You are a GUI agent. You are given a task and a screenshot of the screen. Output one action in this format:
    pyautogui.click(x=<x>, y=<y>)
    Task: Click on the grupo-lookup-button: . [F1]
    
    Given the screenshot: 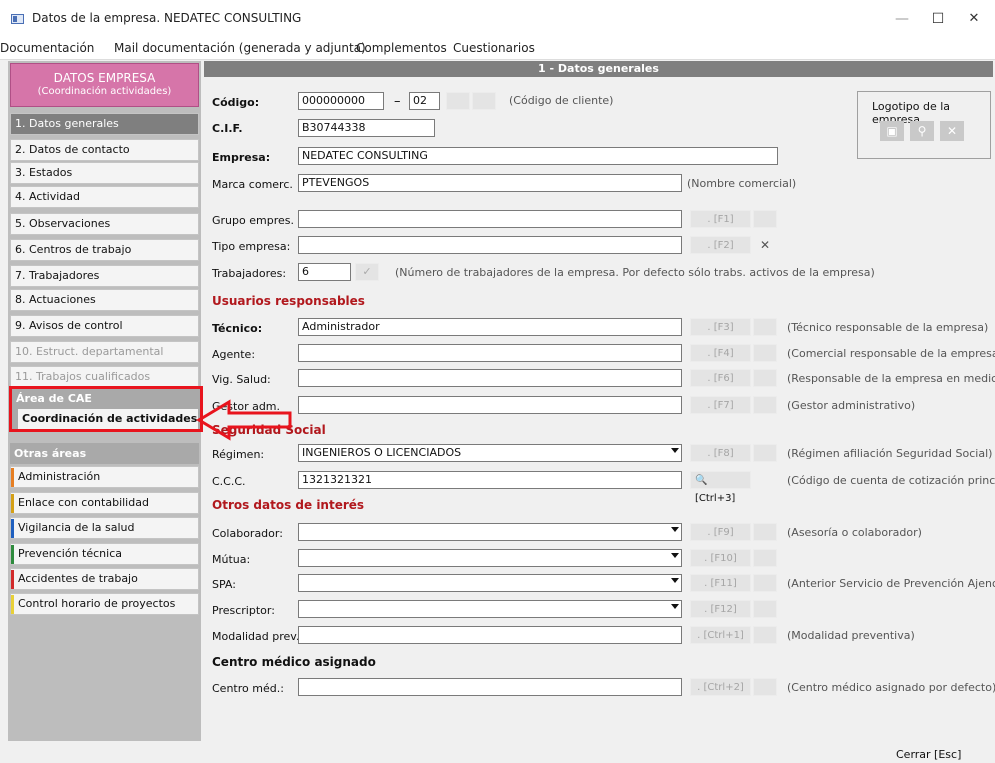 What is the action you would take?
    pyautogui.click(x=720, y=219)
    